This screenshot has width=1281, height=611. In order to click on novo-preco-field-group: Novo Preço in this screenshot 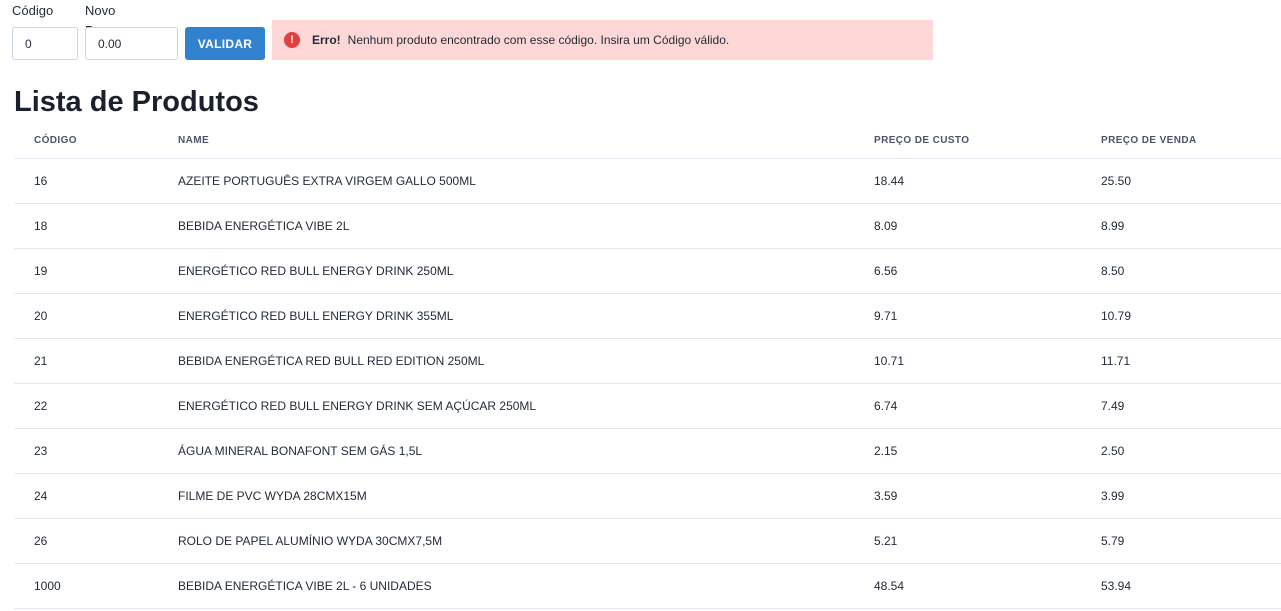, I will do `click(131, 30)`.